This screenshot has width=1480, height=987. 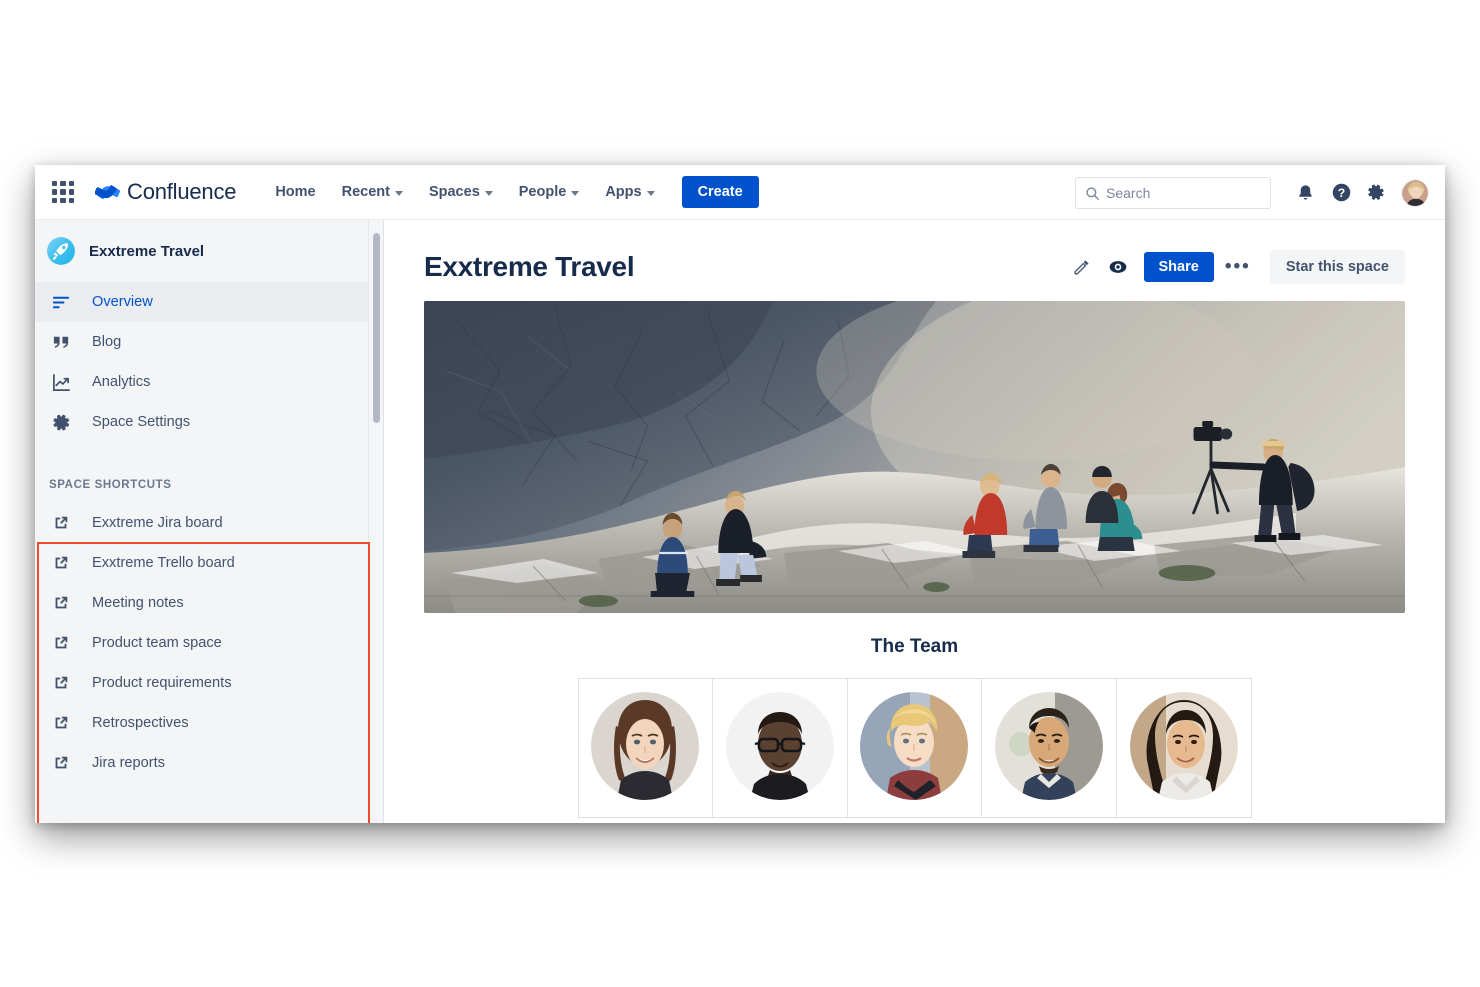 I want to click on nav-link-spaces: Spaces, so click(x=461, y=192).